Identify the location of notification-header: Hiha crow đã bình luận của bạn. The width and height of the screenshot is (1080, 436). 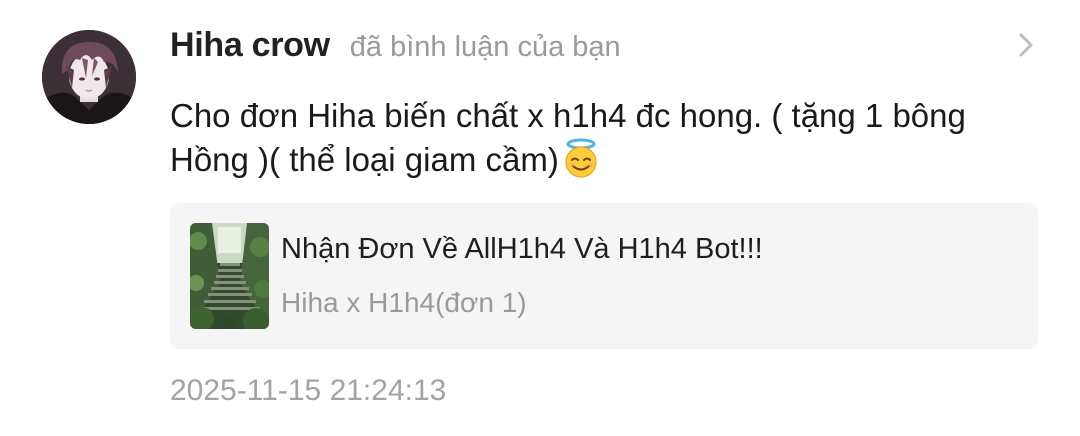
(395, 48).